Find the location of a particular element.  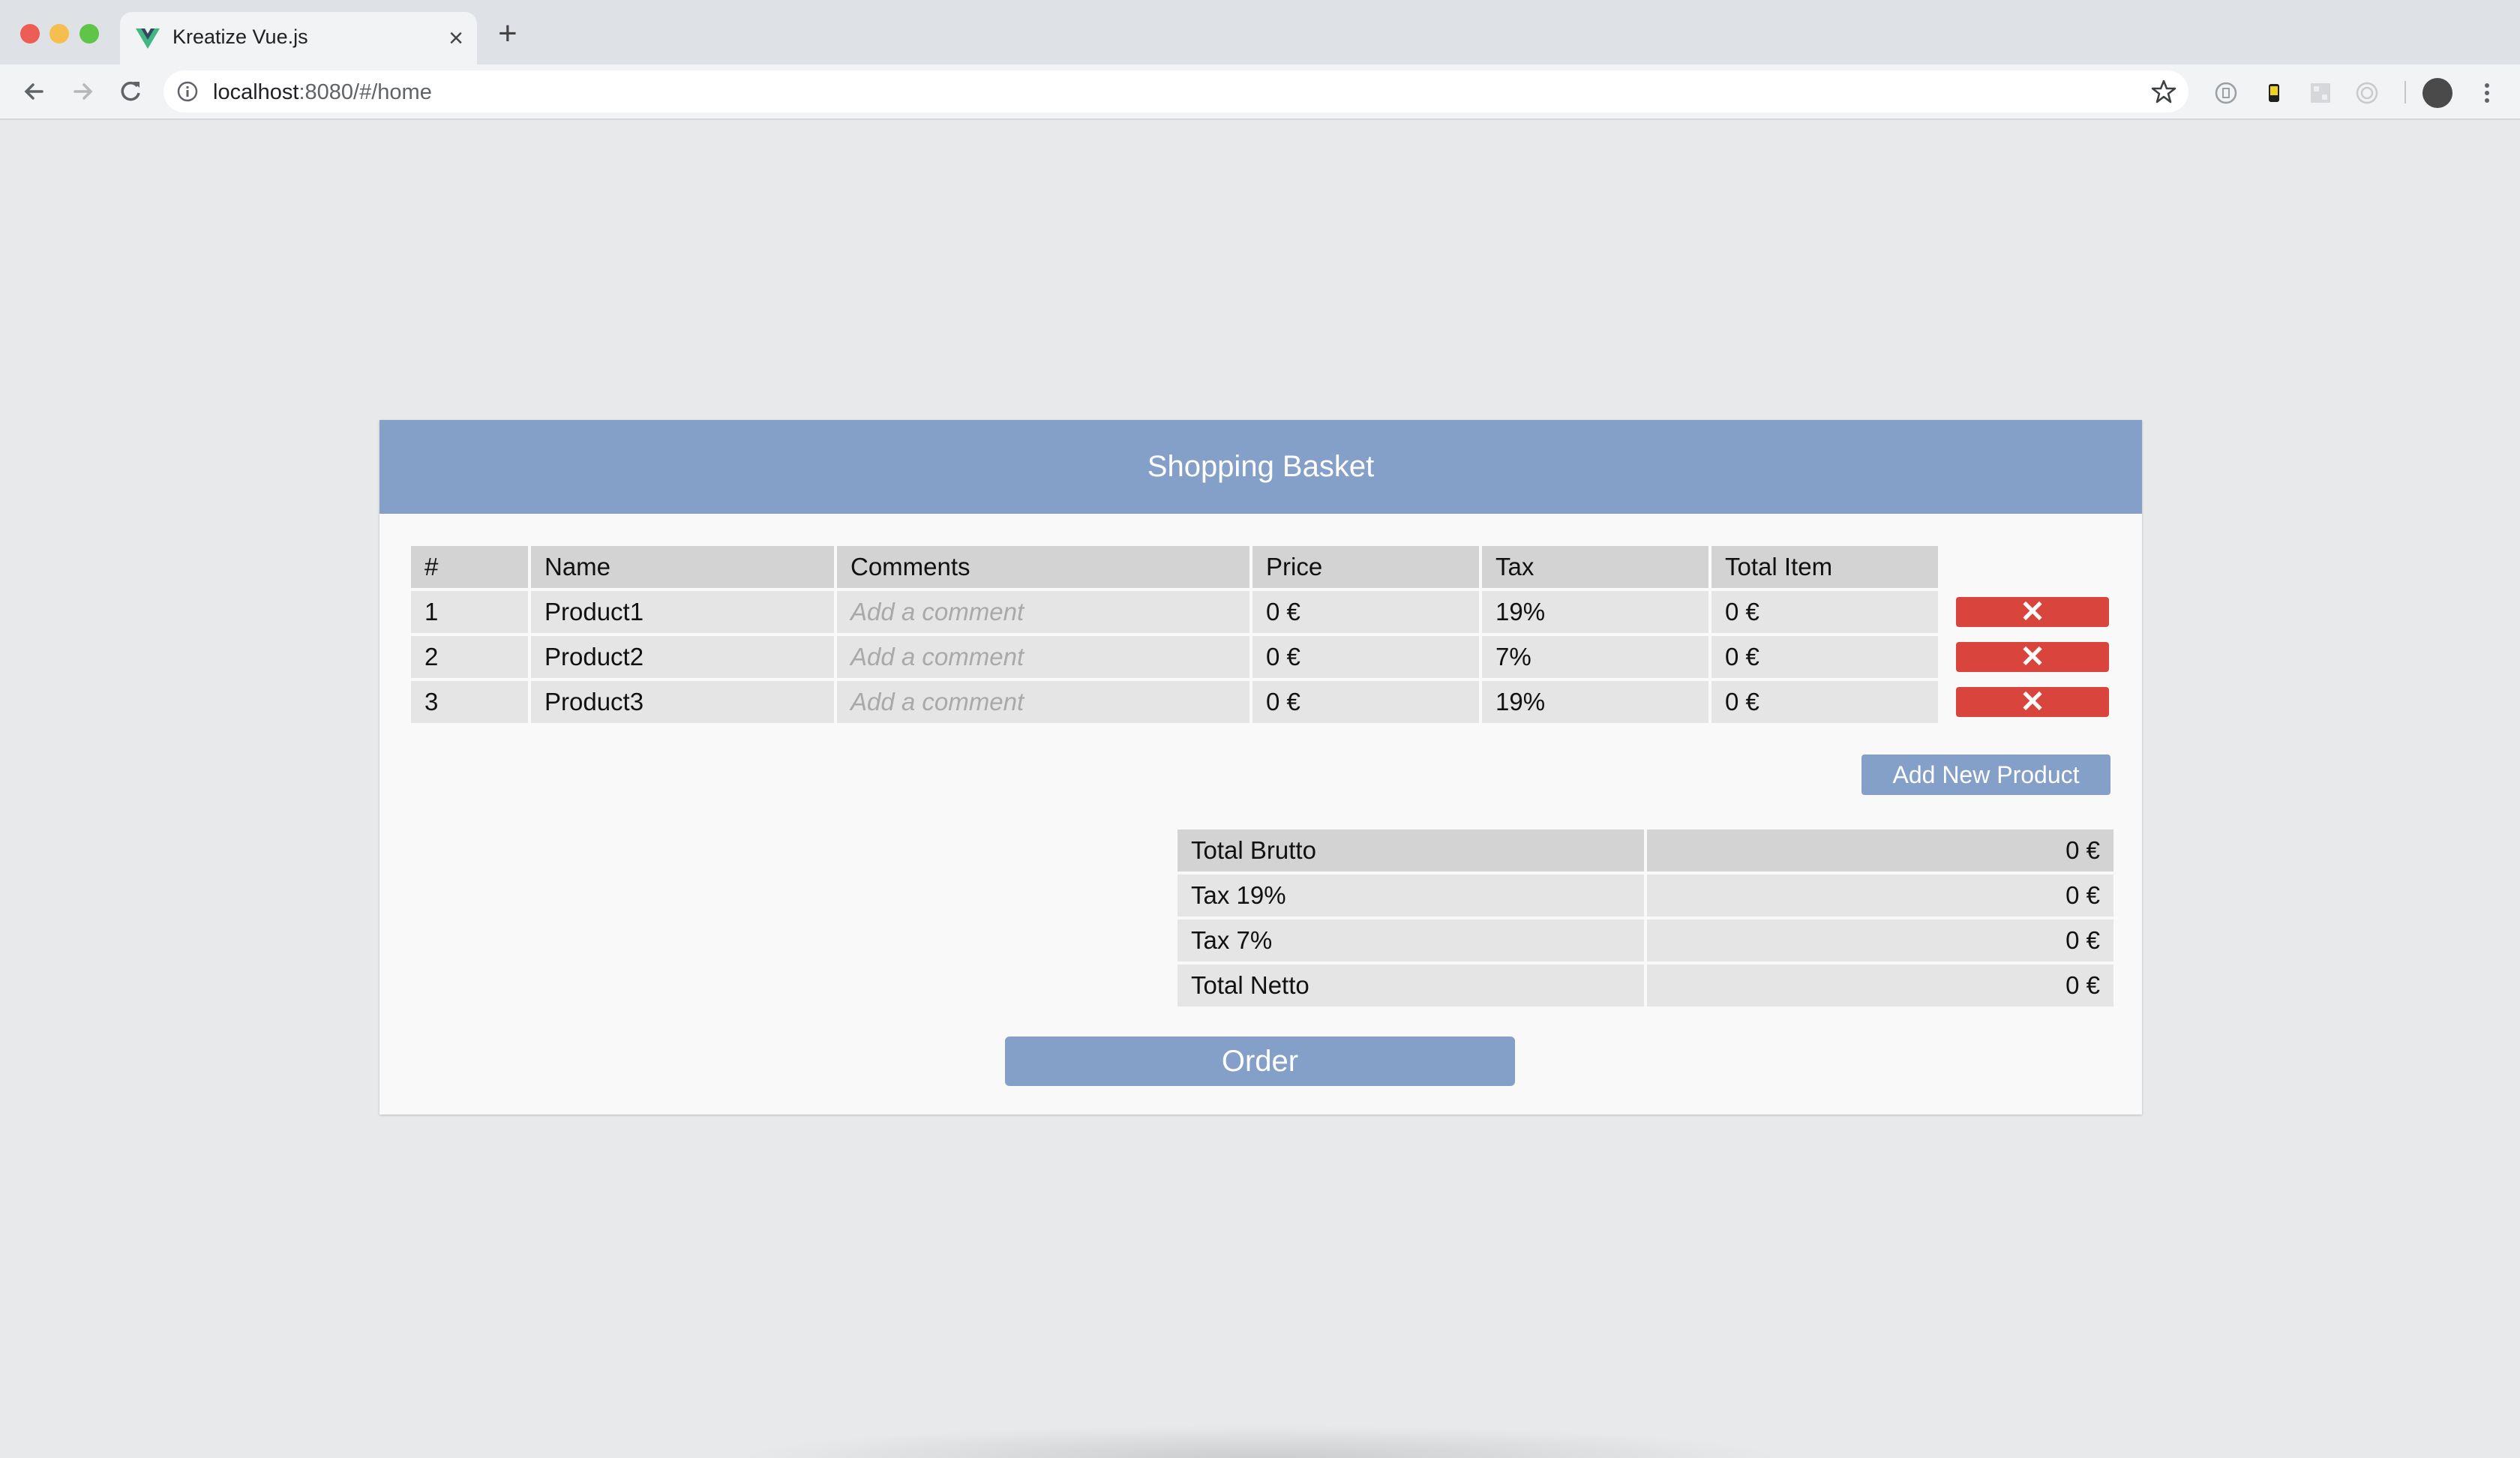

table-row: 3 Product3 Add a comment 0 € 19% 0 € ✕ is located at coordinates (1260, 702).